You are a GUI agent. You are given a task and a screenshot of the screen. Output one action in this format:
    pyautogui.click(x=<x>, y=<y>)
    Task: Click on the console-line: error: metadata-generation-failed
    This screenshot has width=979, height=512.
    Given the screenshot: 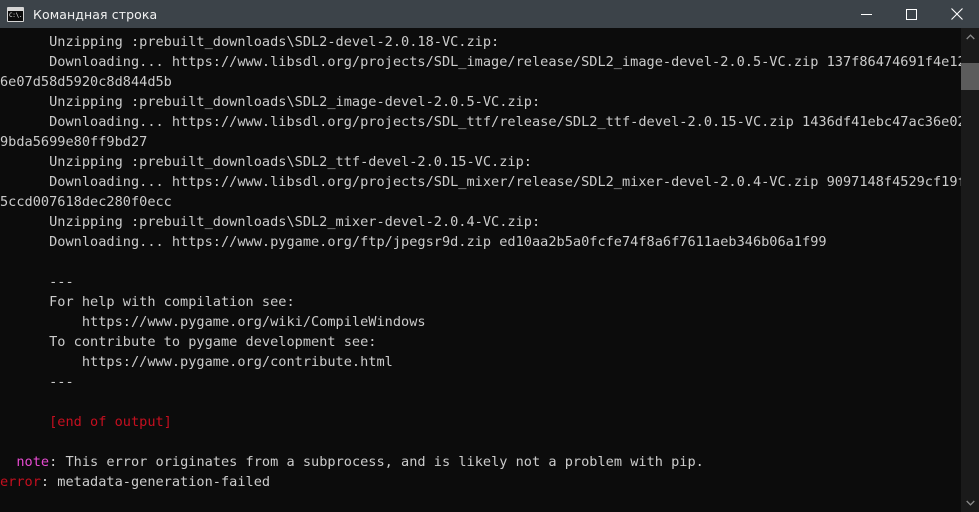 What is the action you would take?
    pyautogui.click(x=480, y=482)
    